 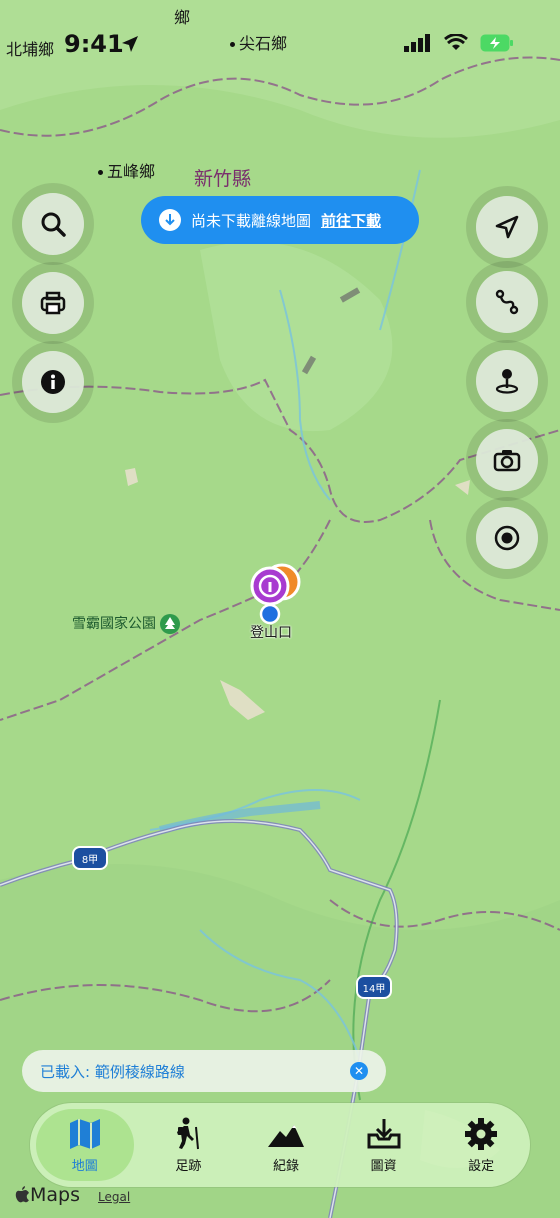 What do you see at coordinates (182, 17) in the screenshot?
I see `place-label-partial: 鄉` at bounding box center [182, 17].